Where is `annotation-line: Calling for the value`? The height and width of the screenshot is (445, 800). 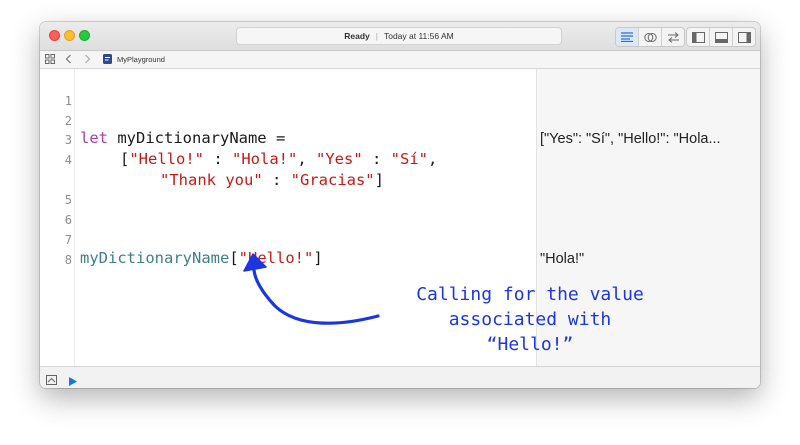
annotation-line: Calling for the value is located at coordinates (530, 294).